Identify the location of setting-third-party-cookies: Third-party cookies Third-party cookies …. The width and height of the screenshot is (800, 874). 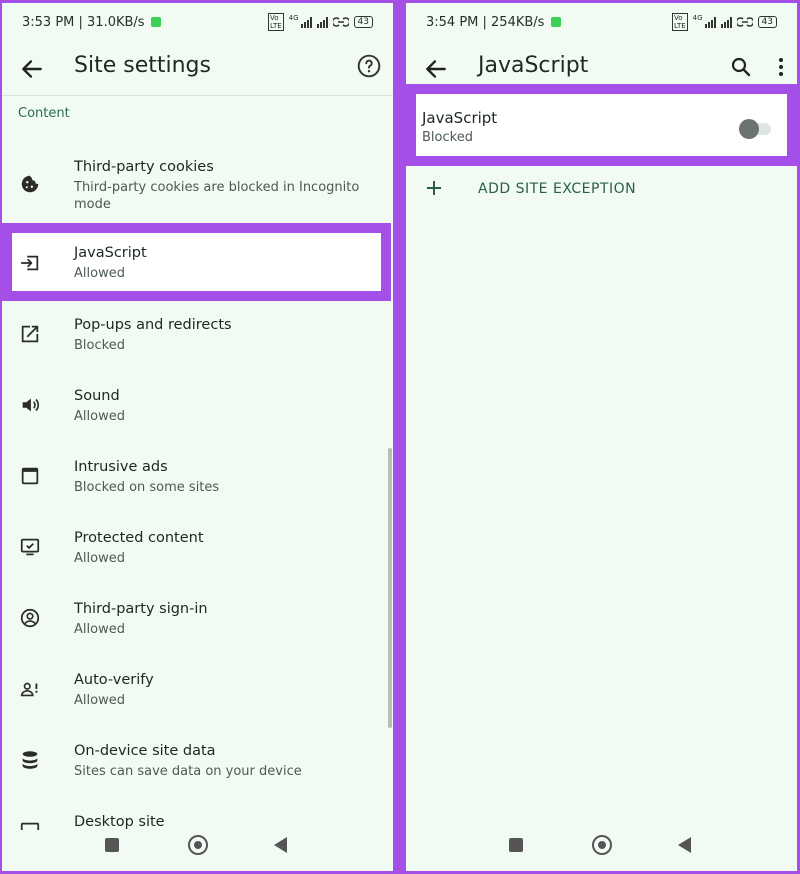
(197, 186).